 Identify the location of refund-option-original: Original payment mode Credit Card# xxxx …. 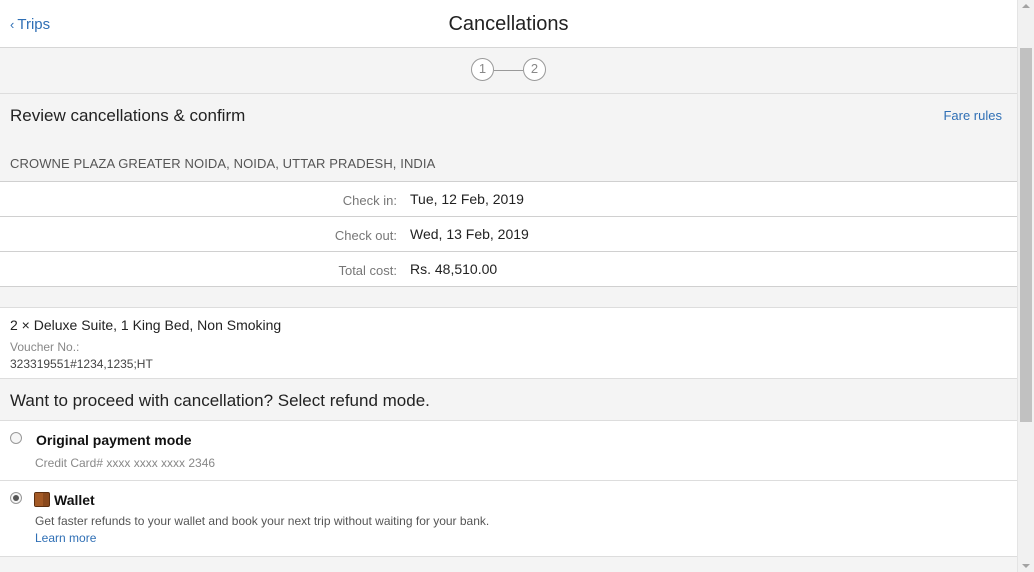
(508, 451).